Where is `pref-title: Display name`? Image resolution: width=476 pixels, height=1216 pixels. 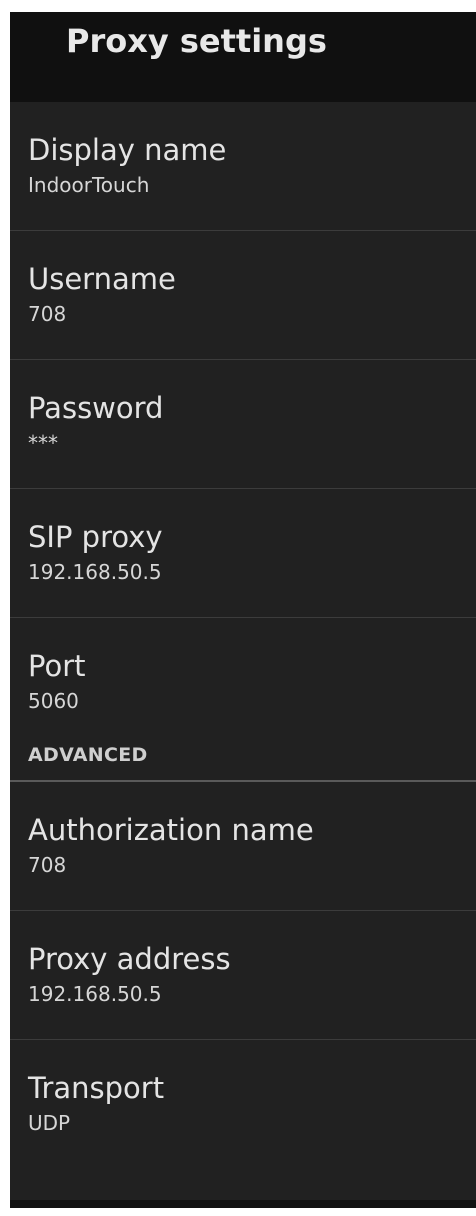
pref-title: Display name is located at coordinates (127, 150).